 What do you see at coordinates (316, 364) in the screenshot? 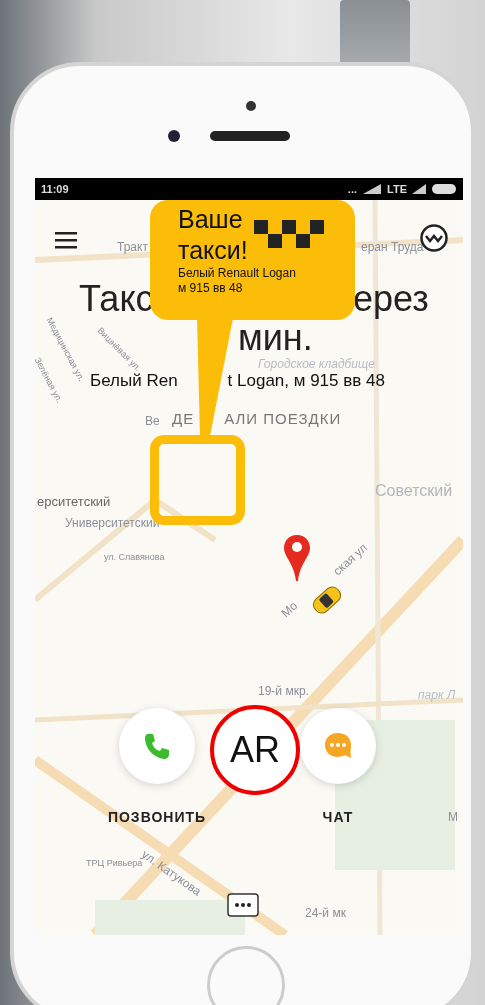
I see `map-label: Городское кладбище` at bounding box center [316, 364].